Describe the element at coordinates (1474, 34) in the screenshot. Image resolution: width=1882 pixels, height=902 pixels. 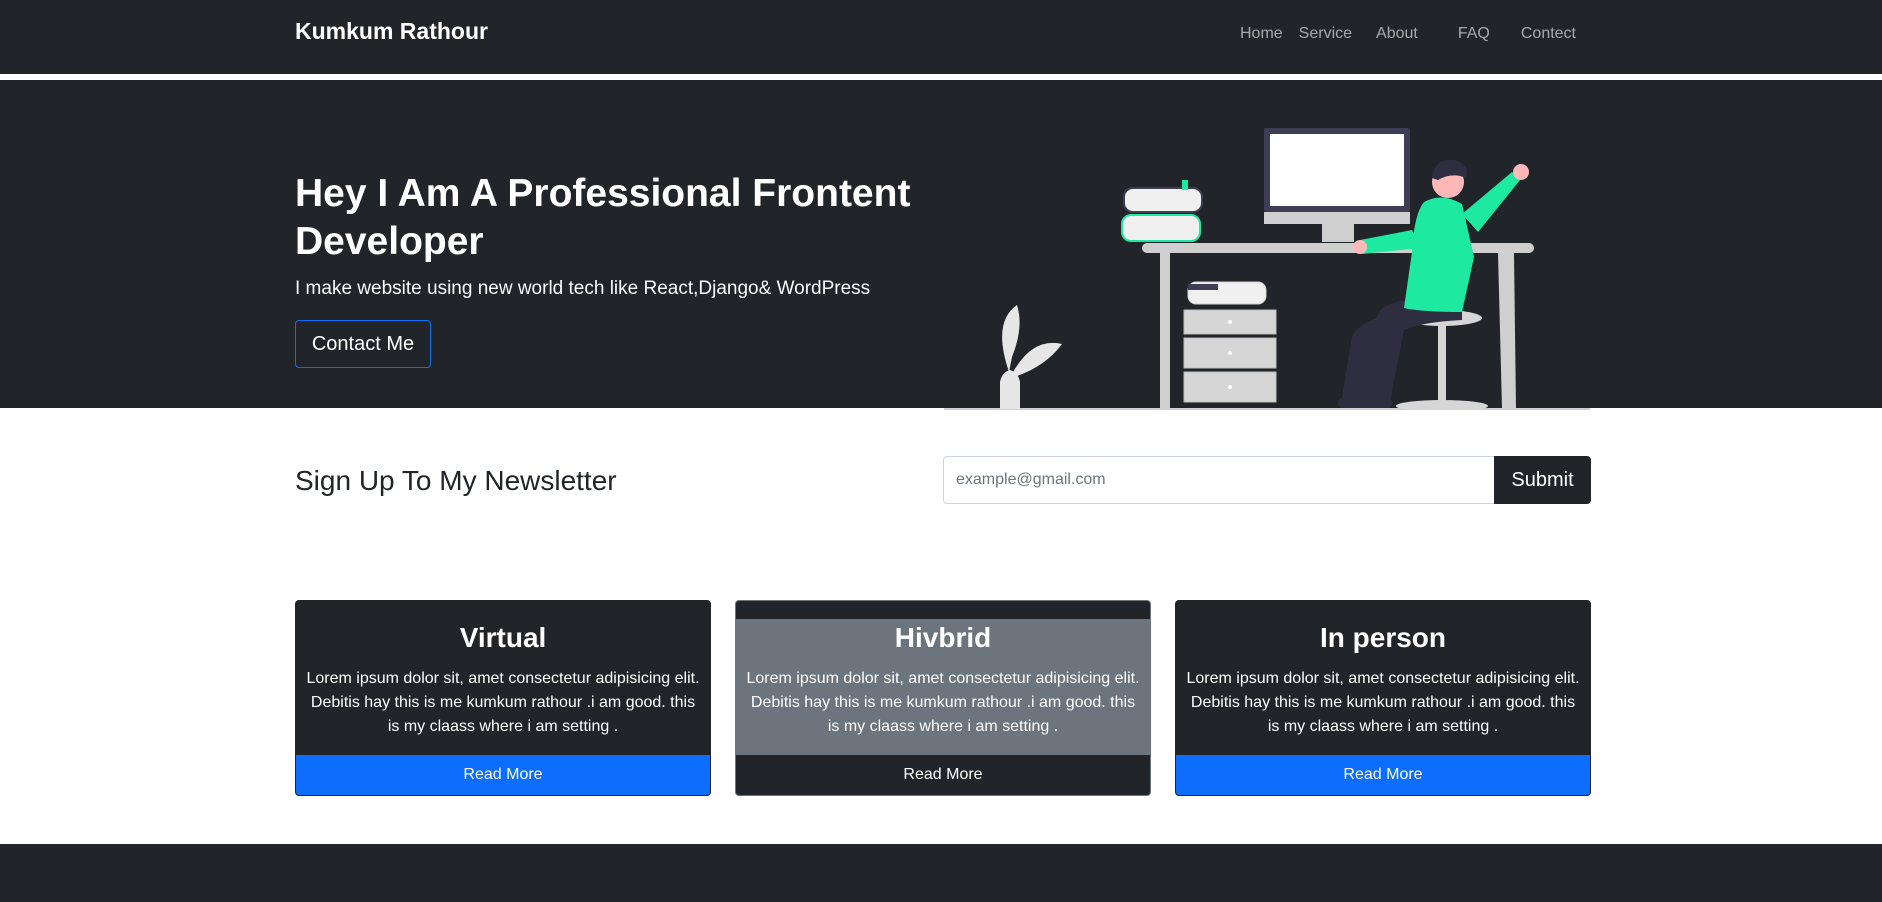
I see `nav-link-faq: FAQ` at that location.